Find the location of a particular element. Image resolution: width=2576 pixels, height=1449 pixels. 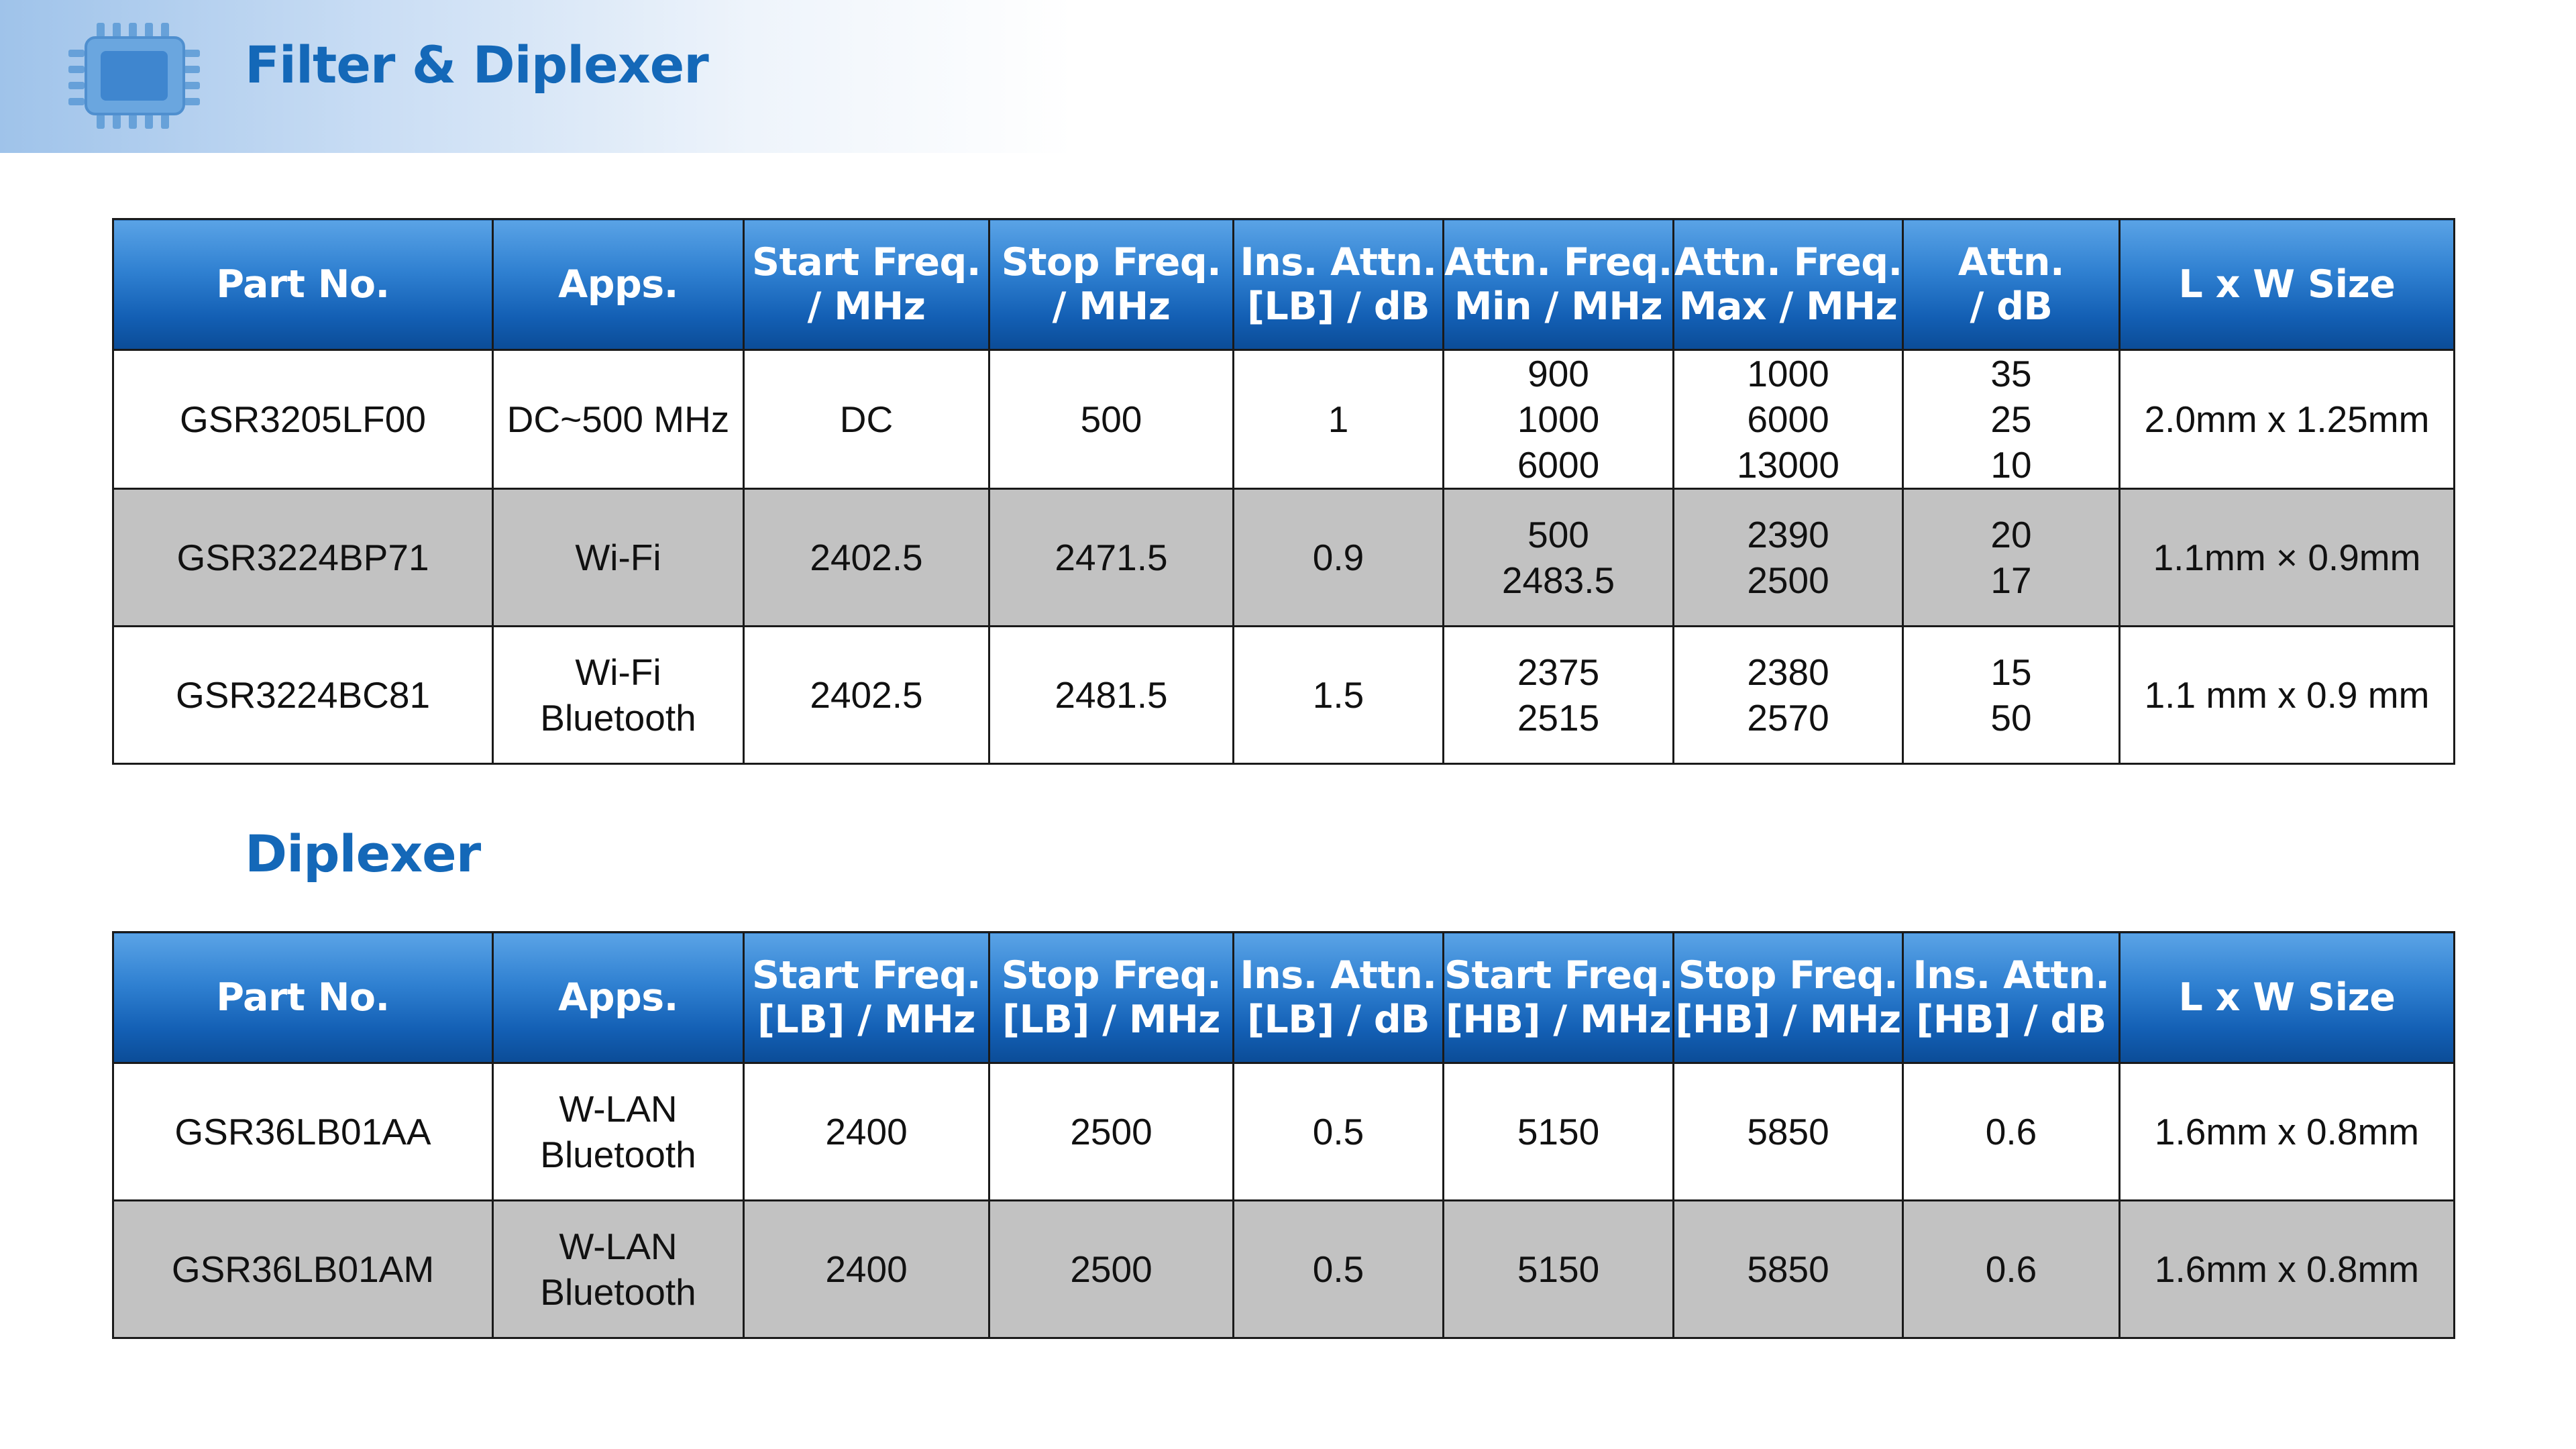

start-freq-cell: DC is located at coordinates (866, 419).